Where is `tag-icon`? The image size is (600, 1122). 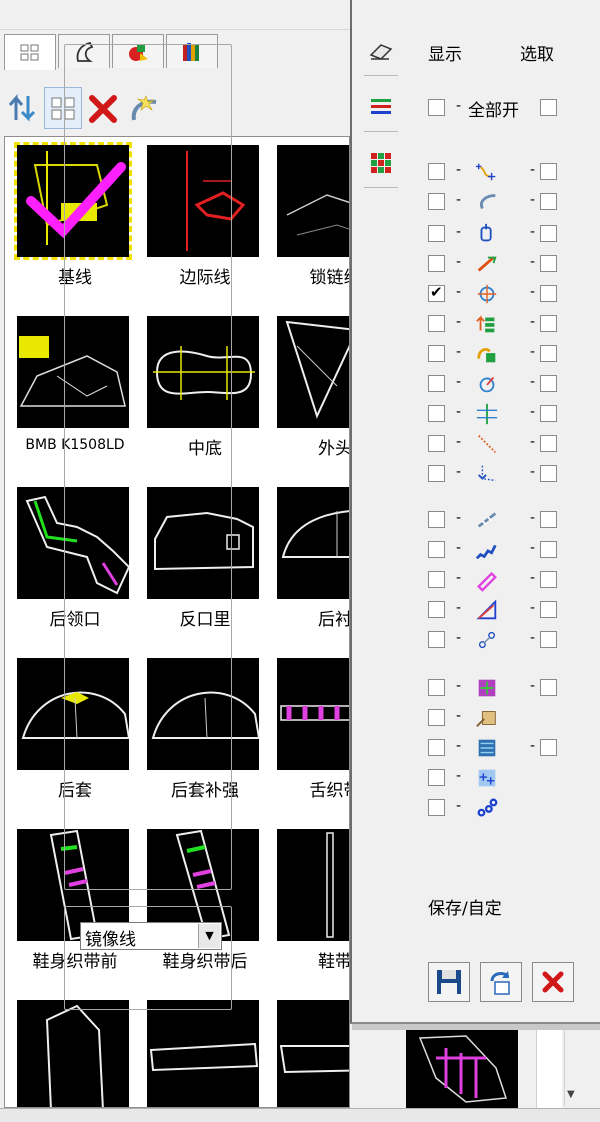
tag-icon is located at coordinates (487, 718).